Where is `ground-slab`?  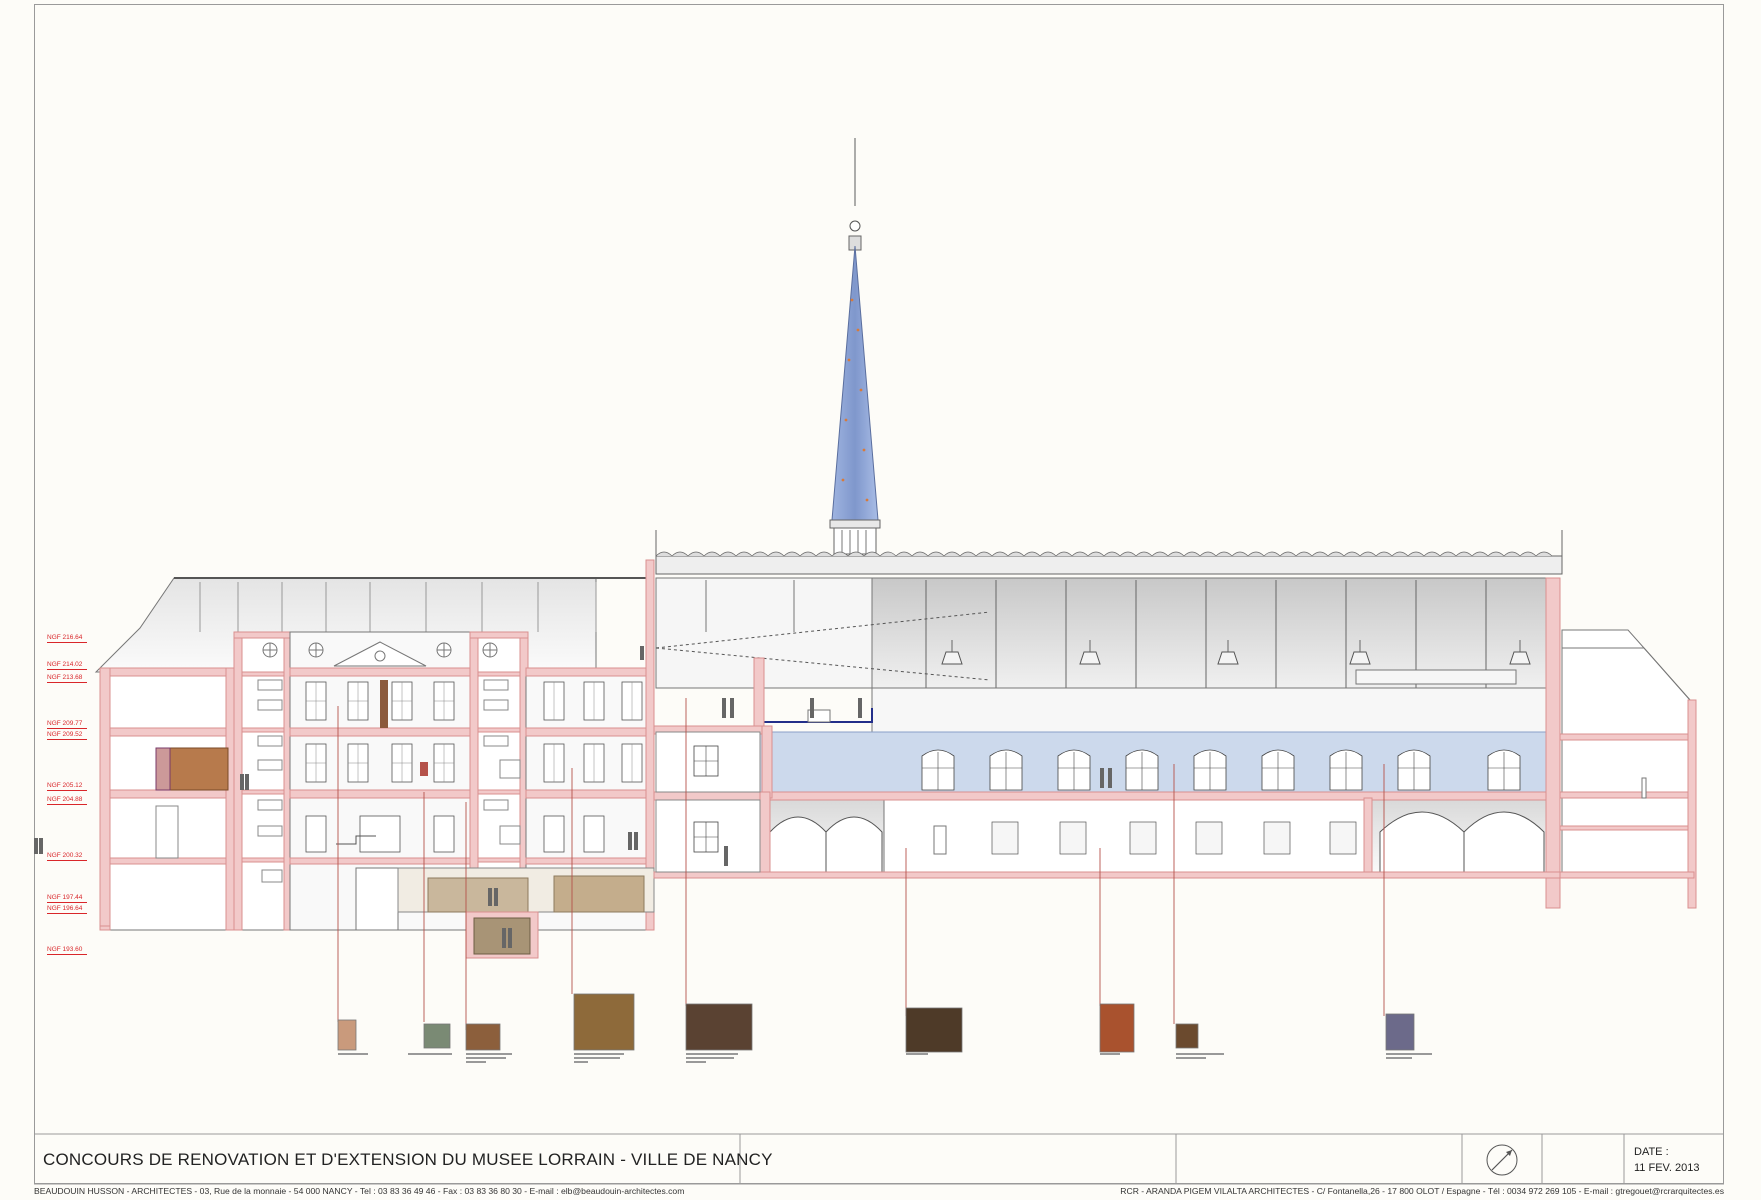 ground-slab is located at coordinates (105, 928).